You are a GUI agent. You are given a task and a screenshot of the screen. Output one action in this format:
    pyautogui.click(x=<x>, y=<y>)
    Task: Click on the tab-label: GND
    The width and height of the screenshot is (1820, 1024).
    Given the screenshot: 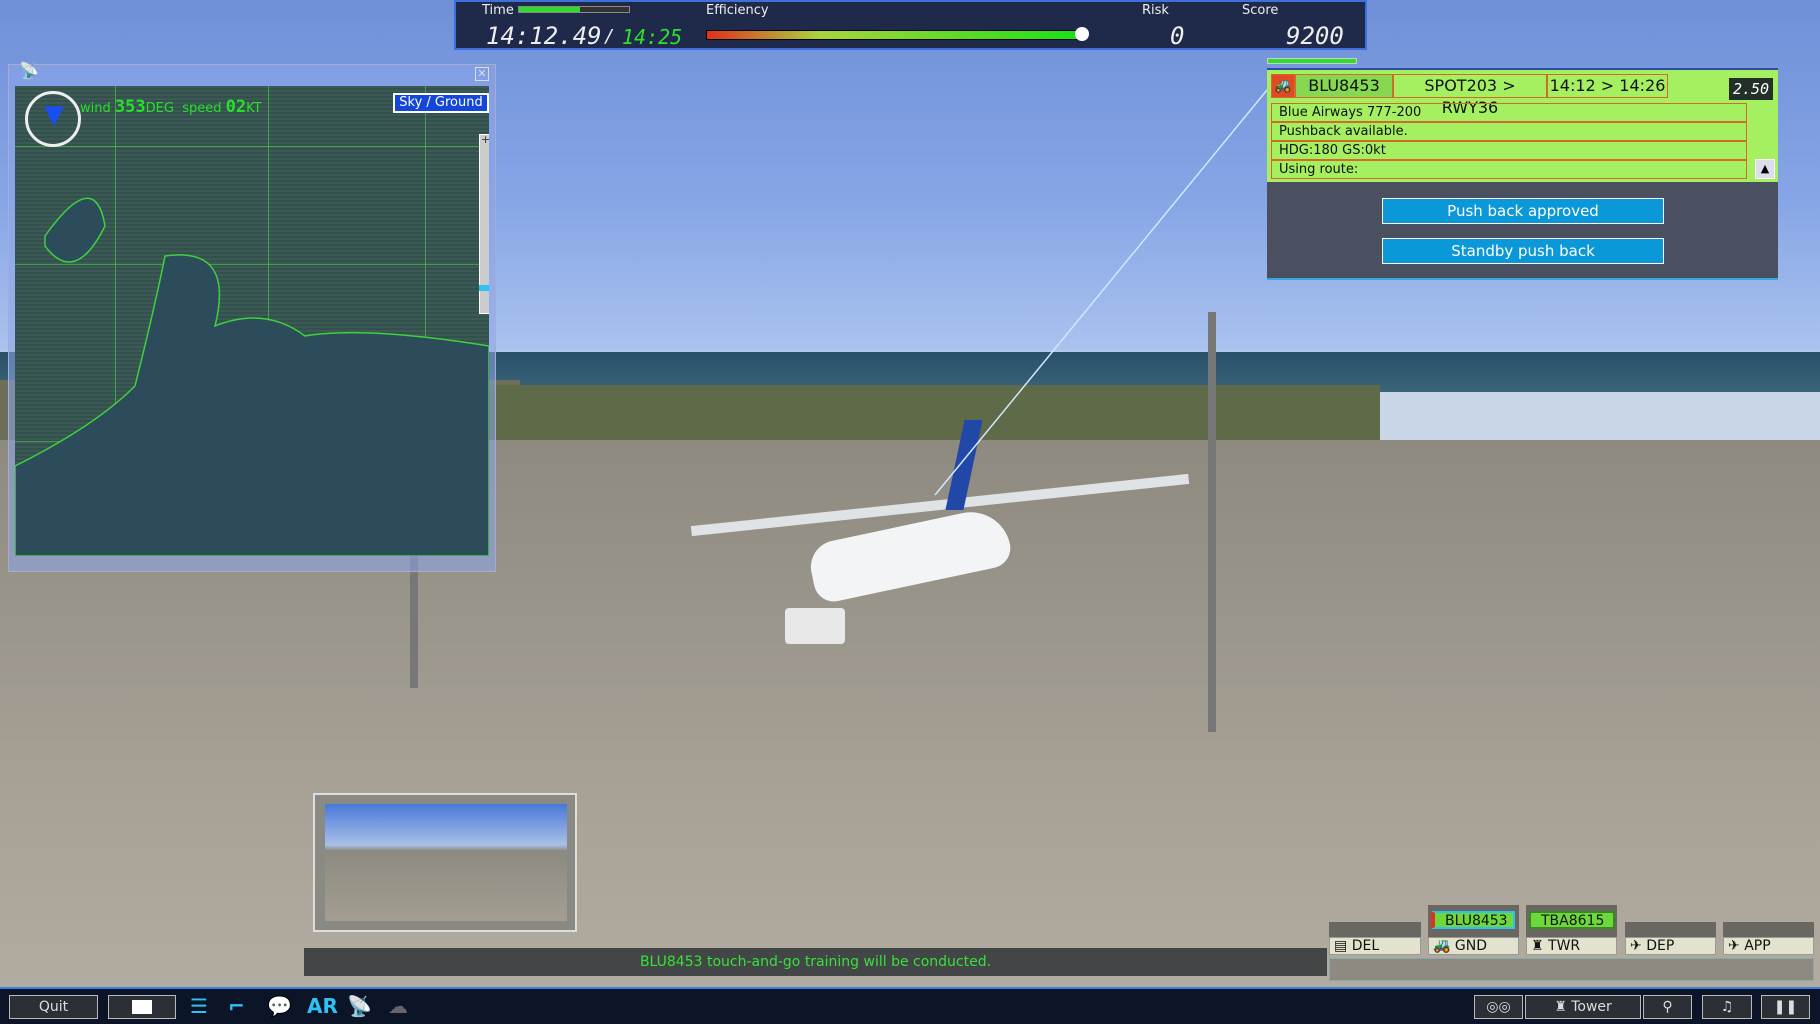 What is the action you would take?
    pyautogui.click(x=1470, y=946)
    